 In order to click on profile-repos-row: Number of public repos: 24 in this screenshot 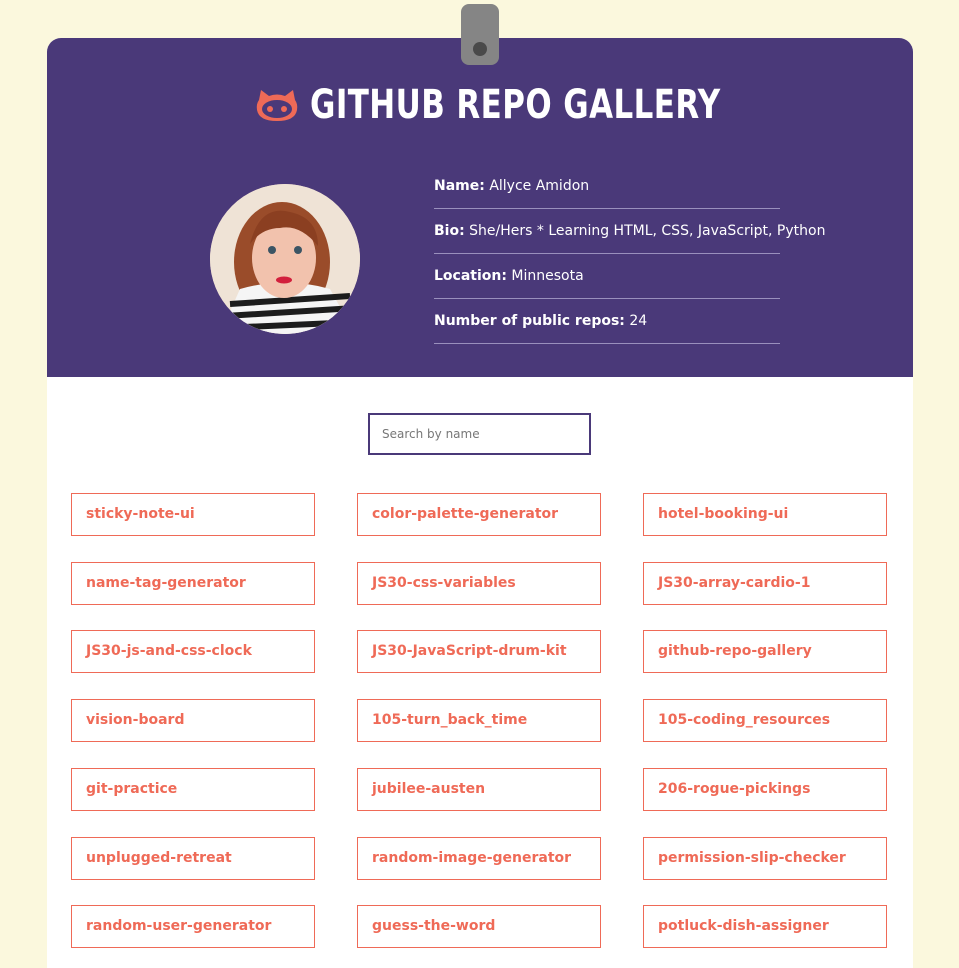, I will do `click(607, 321)`.